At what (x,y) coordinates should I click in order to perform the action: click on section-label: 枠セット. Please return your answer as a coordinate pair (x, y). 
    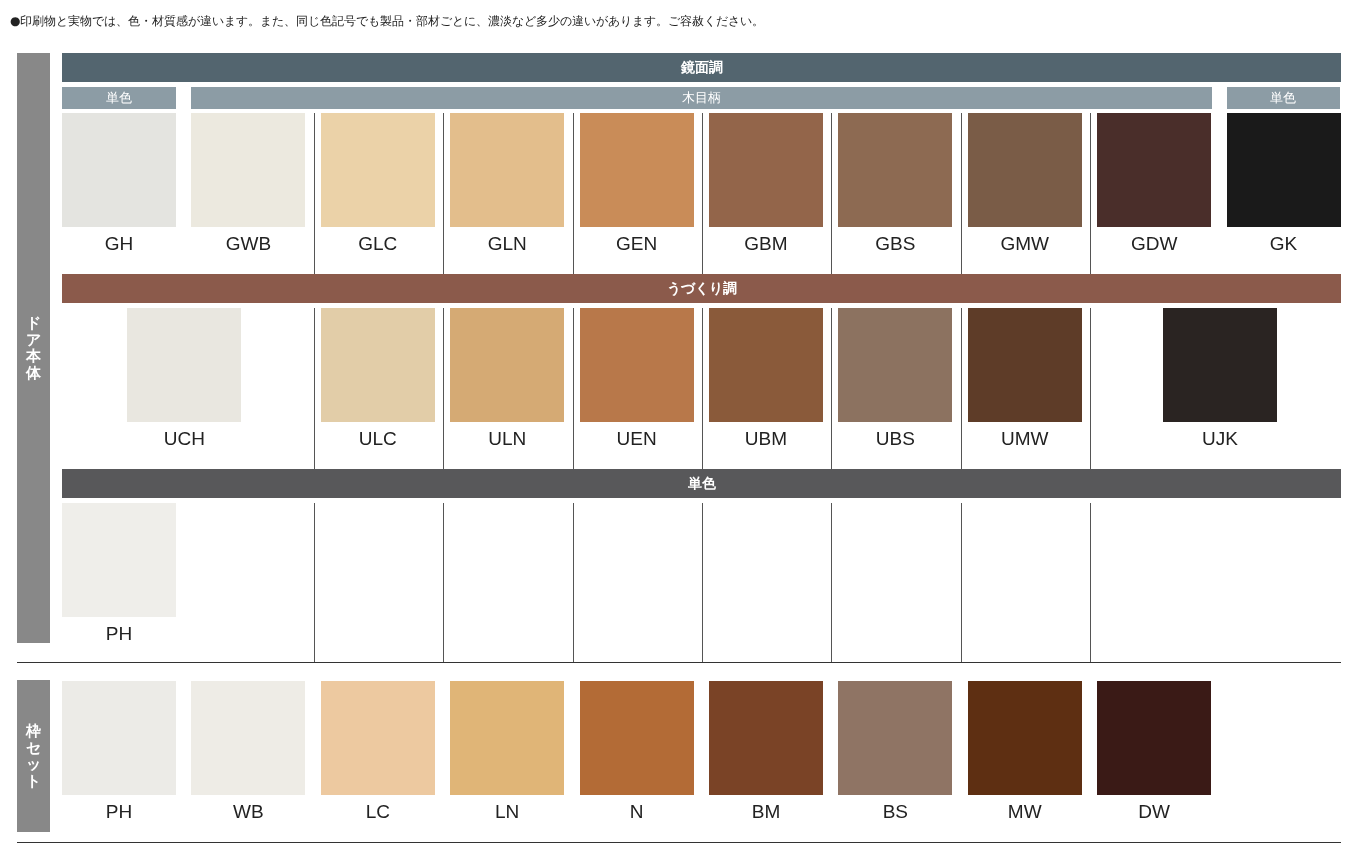
    Looking at the image, I should click on (33, 756).